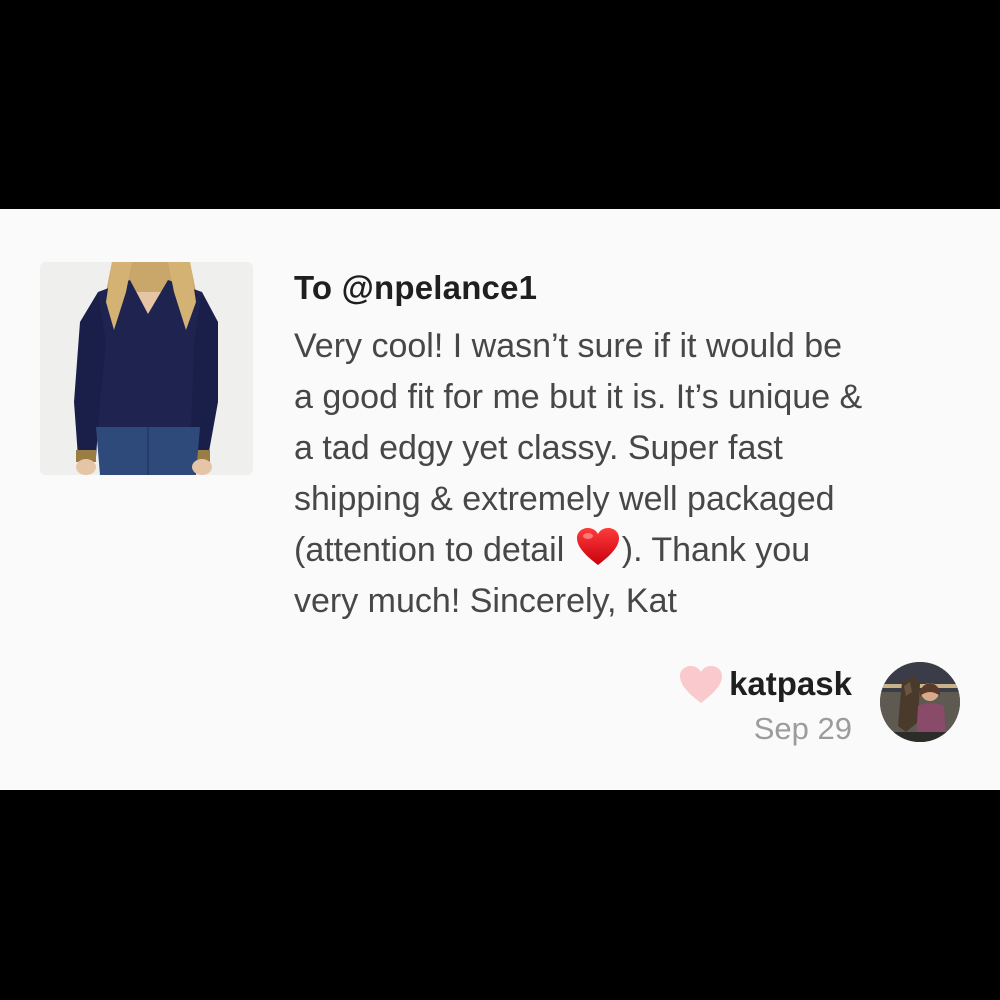 Image resolution: width=1000 pixels, height=1000 pixels. I want to click on recipient-mention: To @npelance1, so click(415, 288).